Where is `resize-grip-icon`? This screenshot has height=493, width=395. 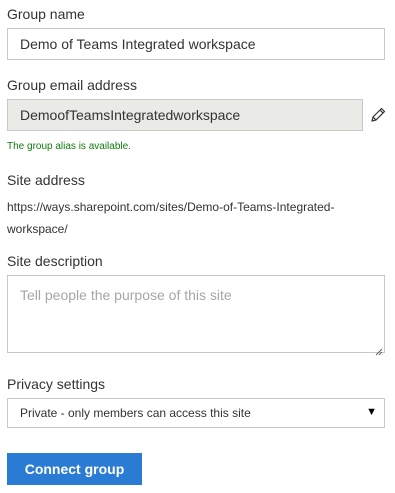
resize-grip-icon is located at coordinates (379, 352).